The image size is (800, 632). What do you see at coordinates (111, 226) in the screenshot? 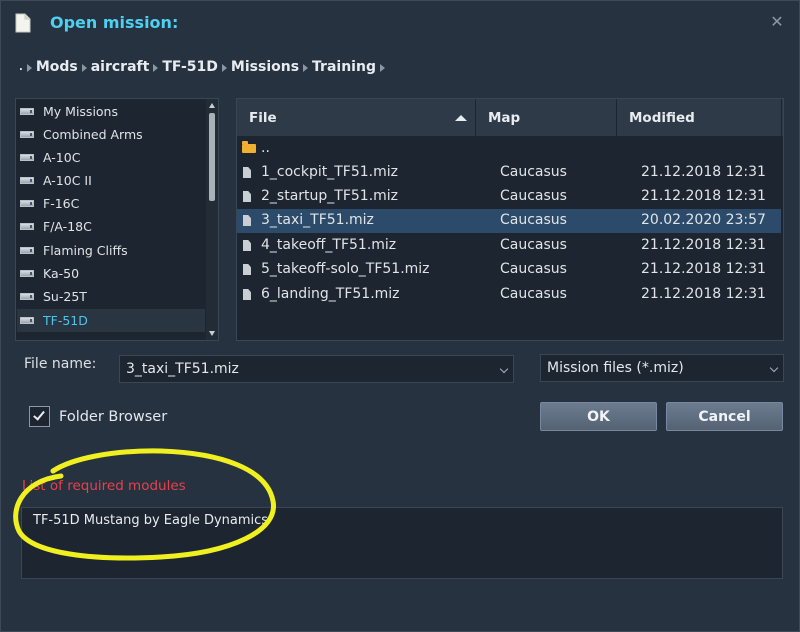
I see `tree-item: F/A-18C` at bounding box center [111, 226].